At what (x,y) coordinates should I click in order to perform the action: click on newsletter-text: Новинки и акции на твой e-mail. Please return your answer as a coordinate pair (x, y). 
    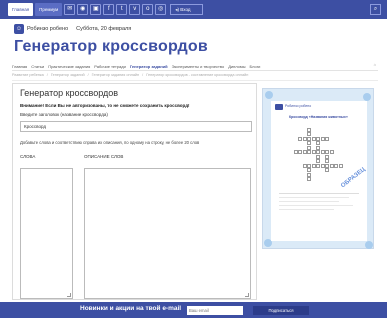
    Looking at the image, I should click on (131, 308).